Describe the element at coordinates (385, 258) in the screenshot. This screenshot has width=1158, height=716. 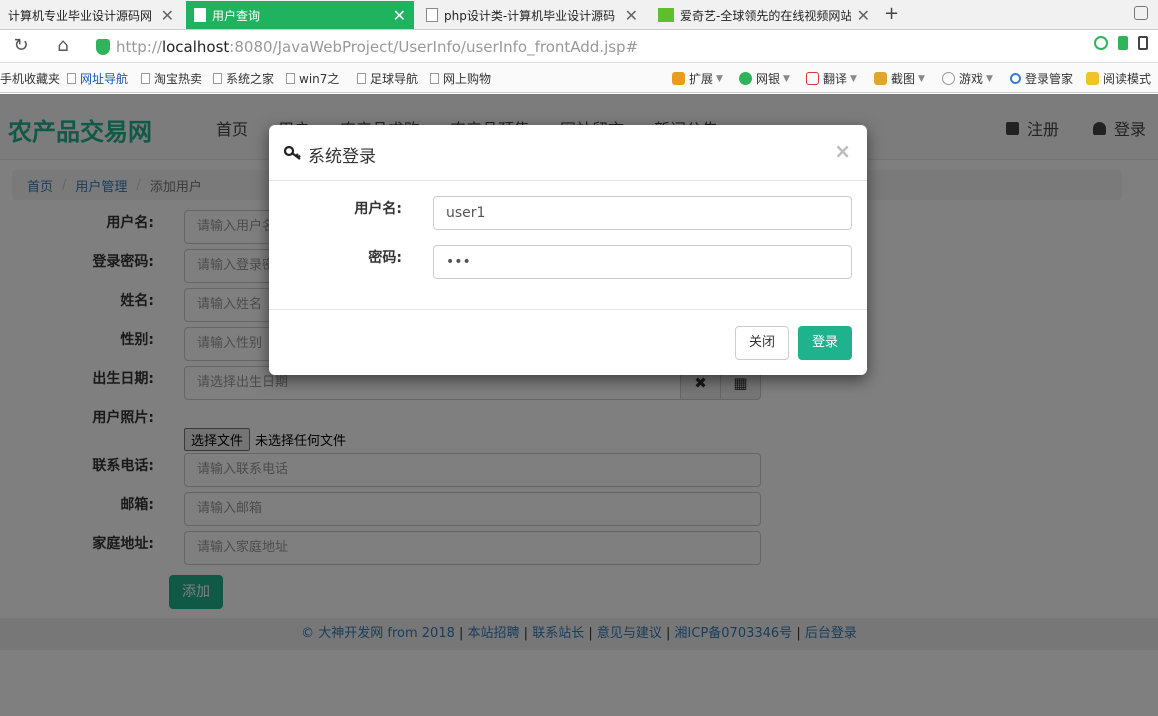
I see `modal-password-label: 密码:` at that location.